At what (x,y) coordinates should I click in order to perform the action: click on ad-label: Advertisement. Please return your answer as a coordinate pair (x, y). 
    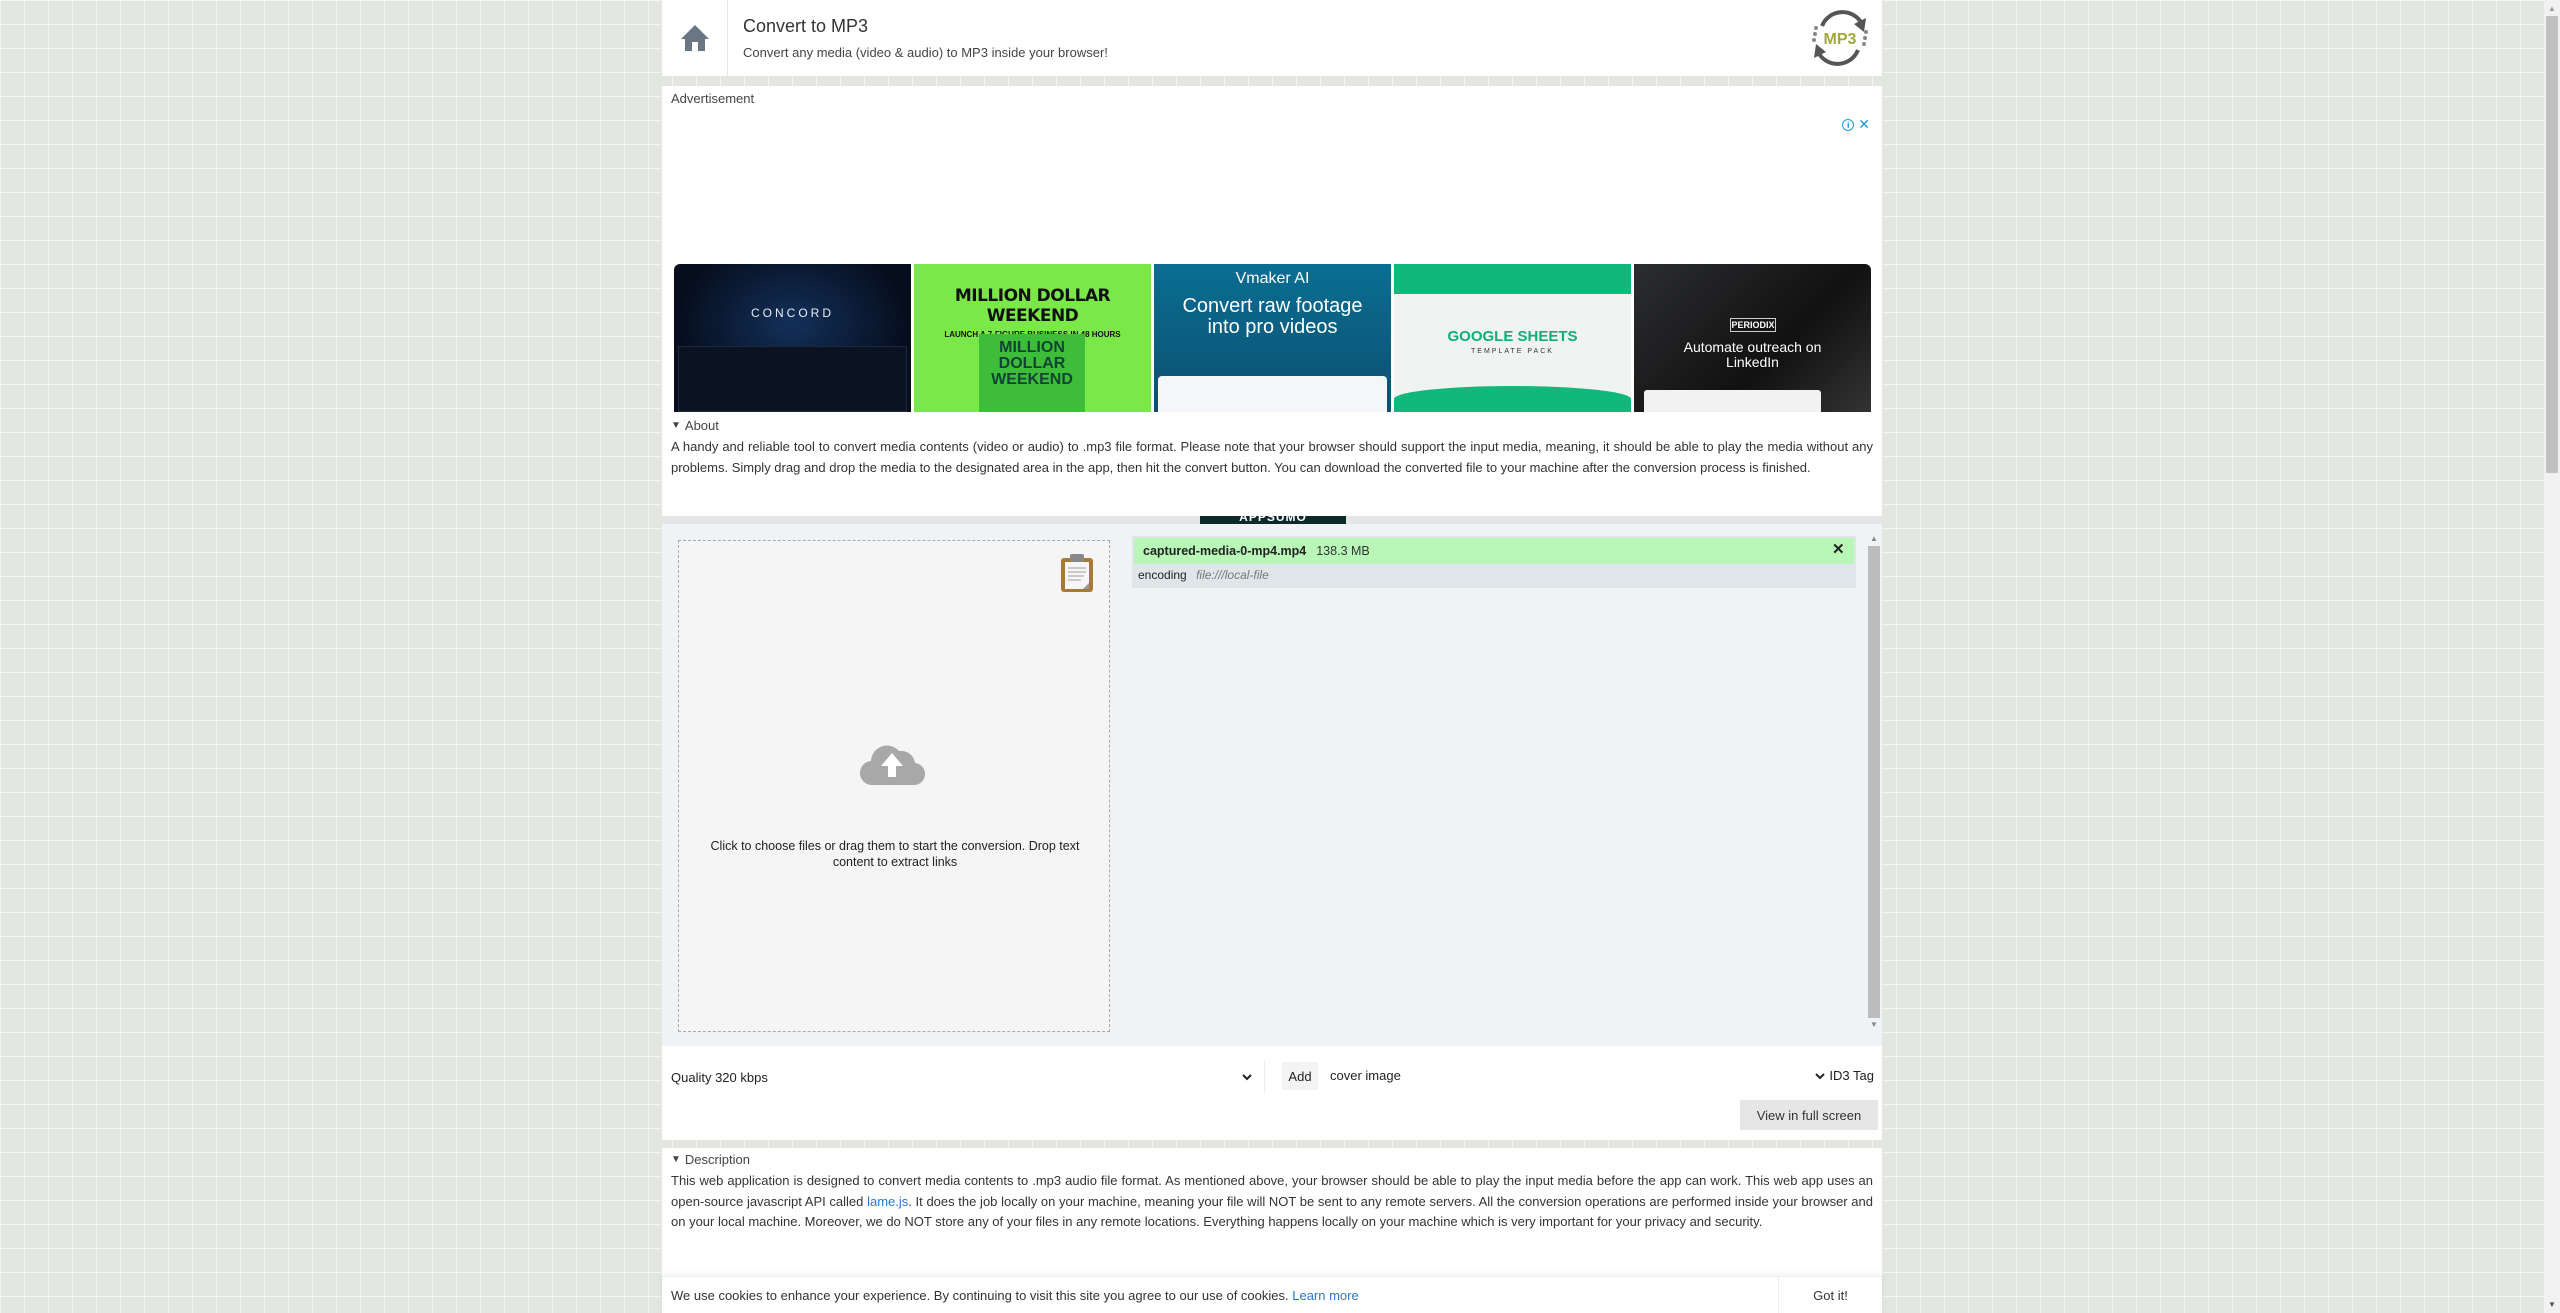
    Looking at the image, I should click on (713, 98).